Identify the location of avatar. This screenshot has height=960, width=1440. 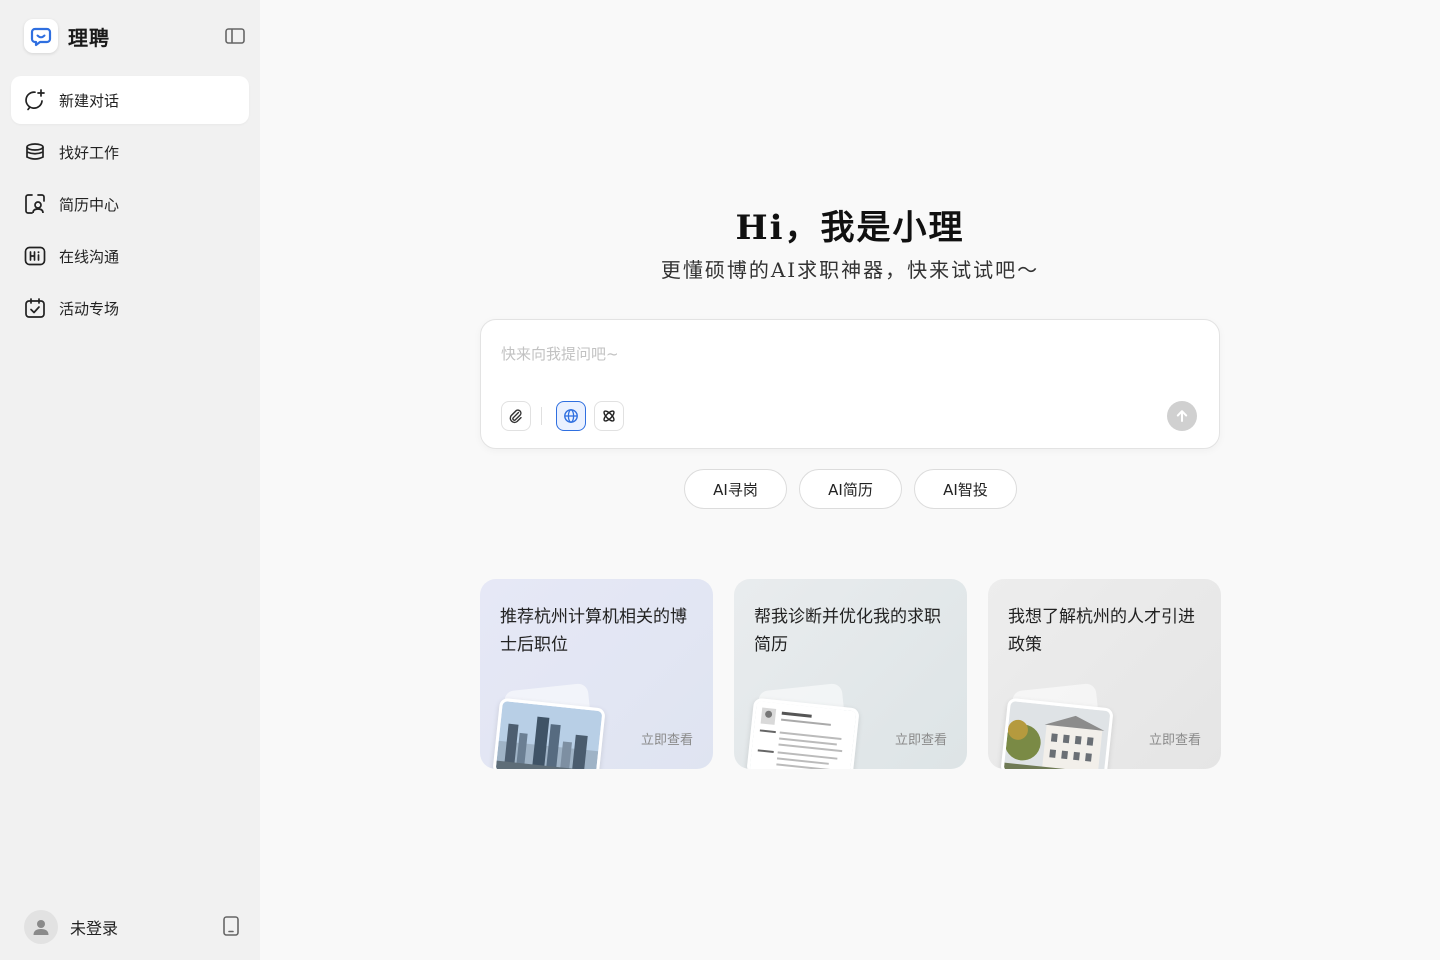
(41, 927).